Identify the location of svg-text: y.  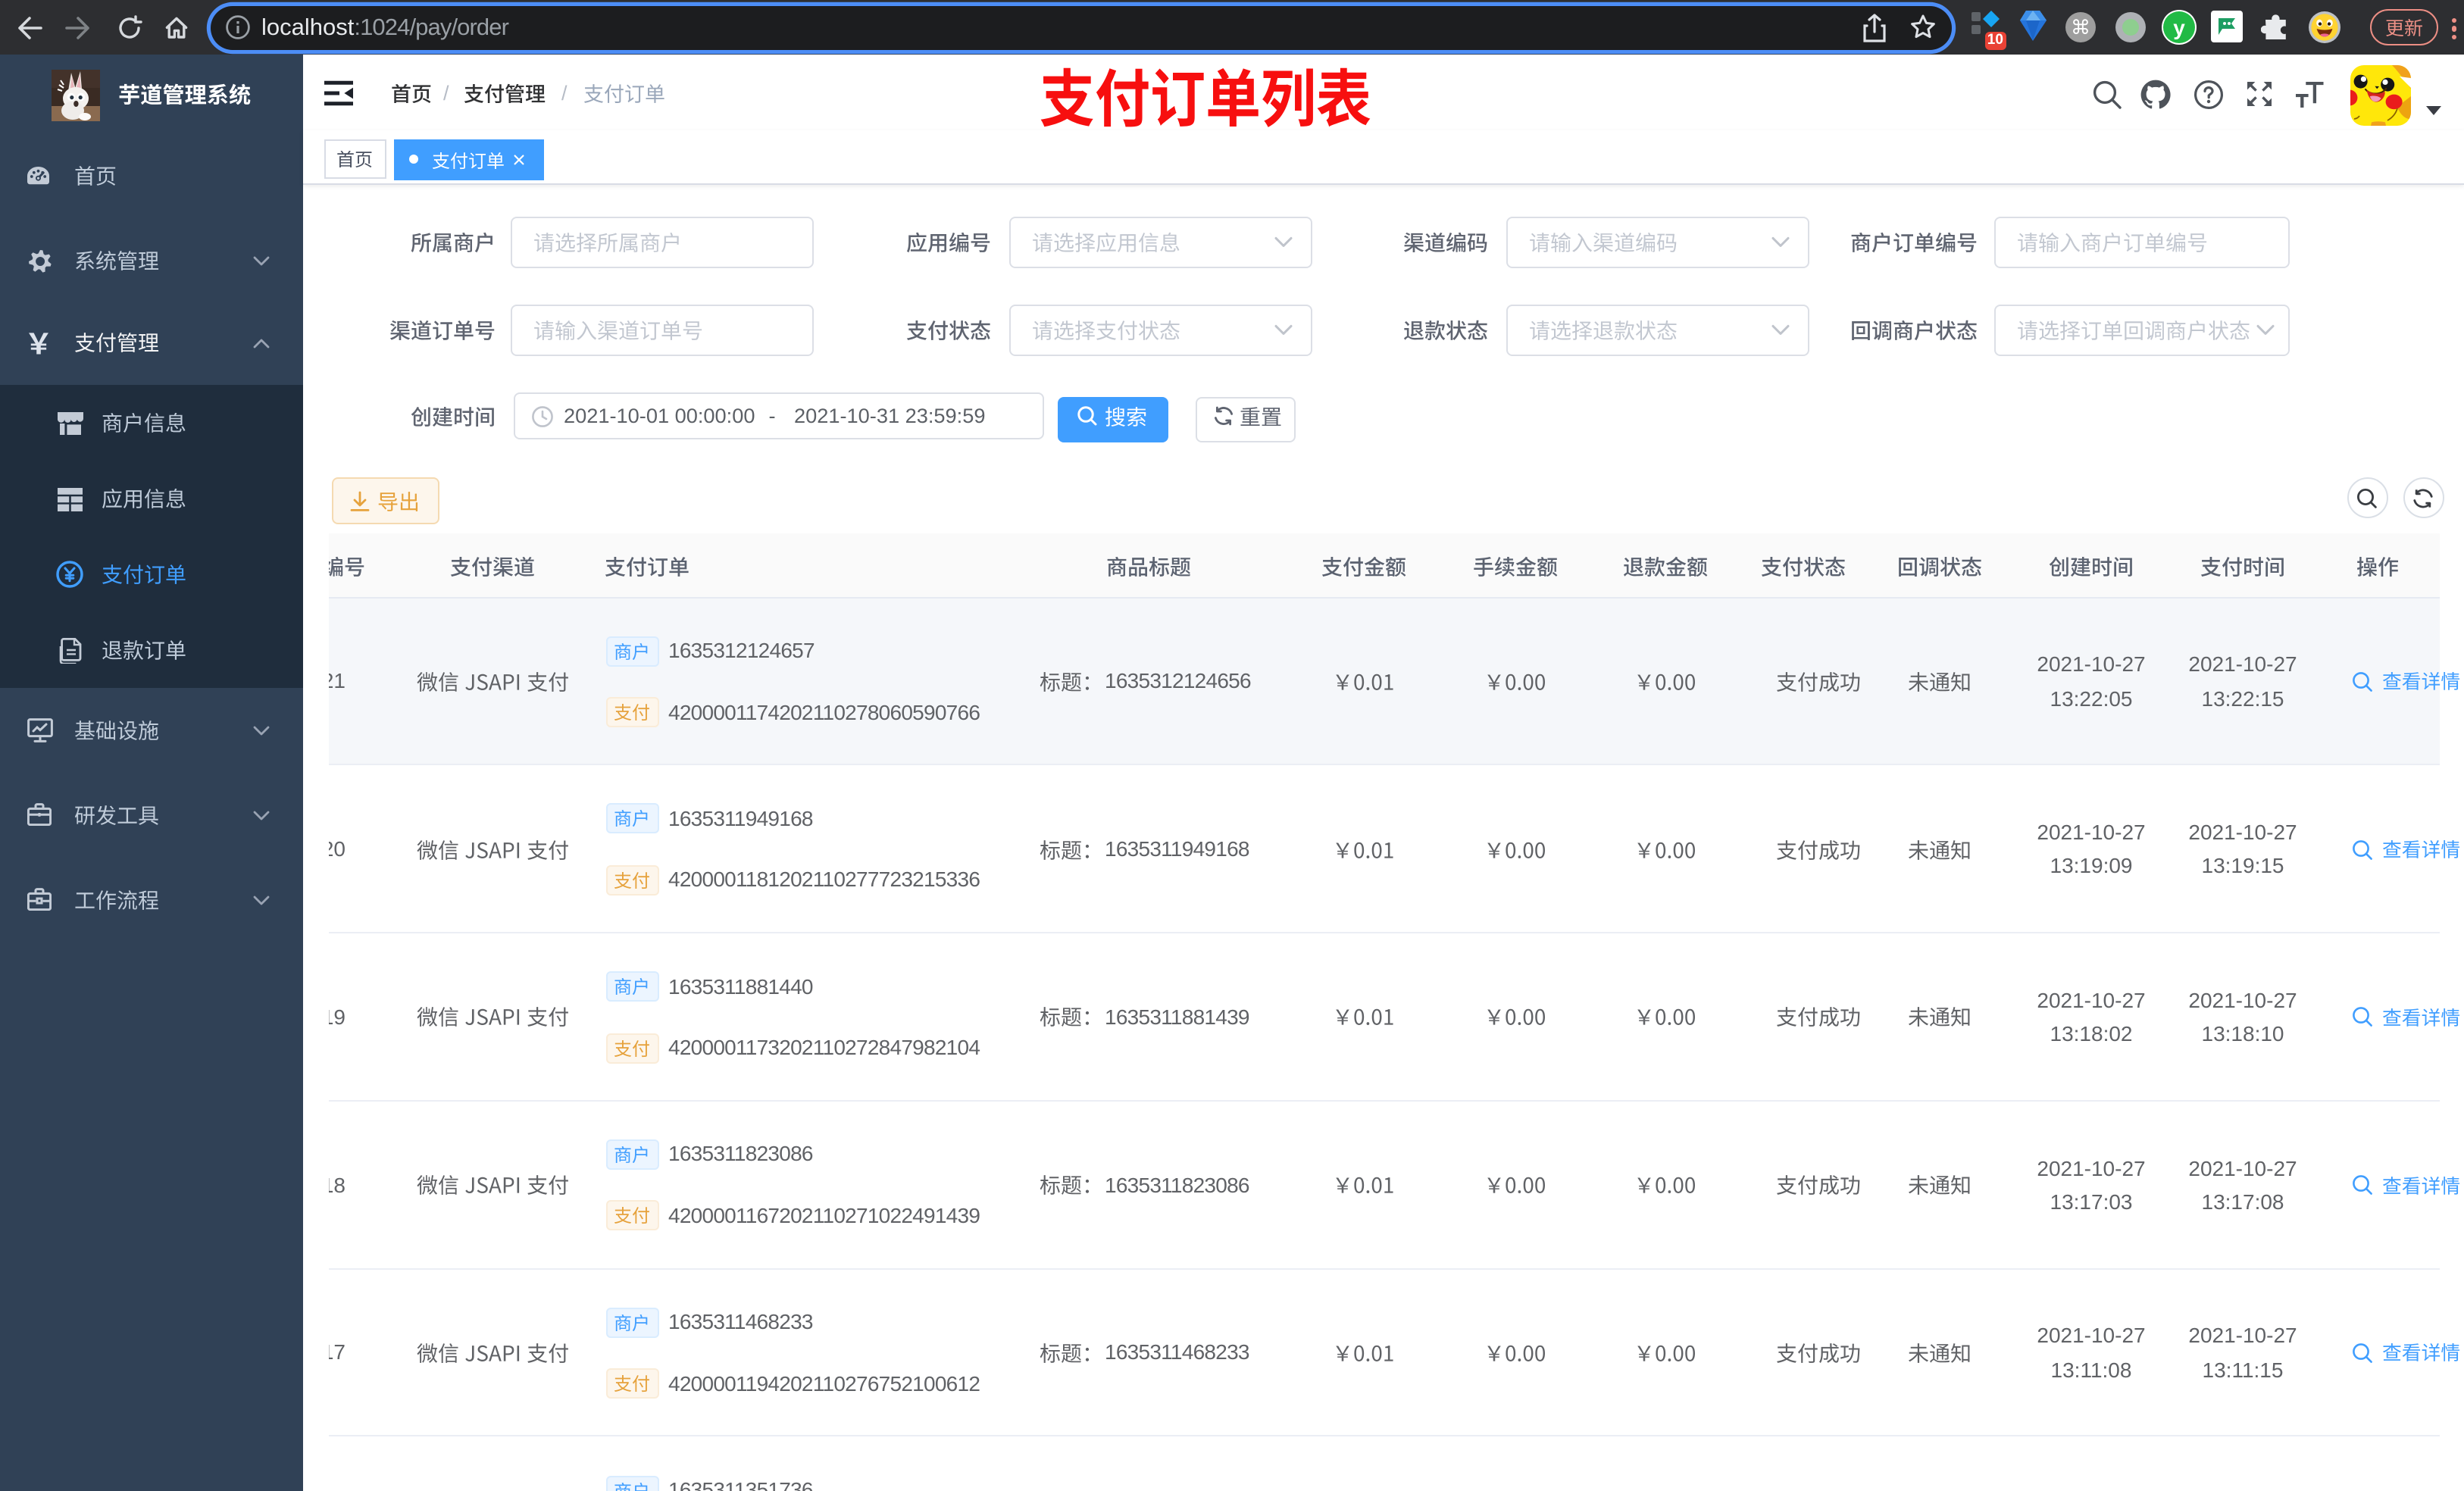
(2179, 27).